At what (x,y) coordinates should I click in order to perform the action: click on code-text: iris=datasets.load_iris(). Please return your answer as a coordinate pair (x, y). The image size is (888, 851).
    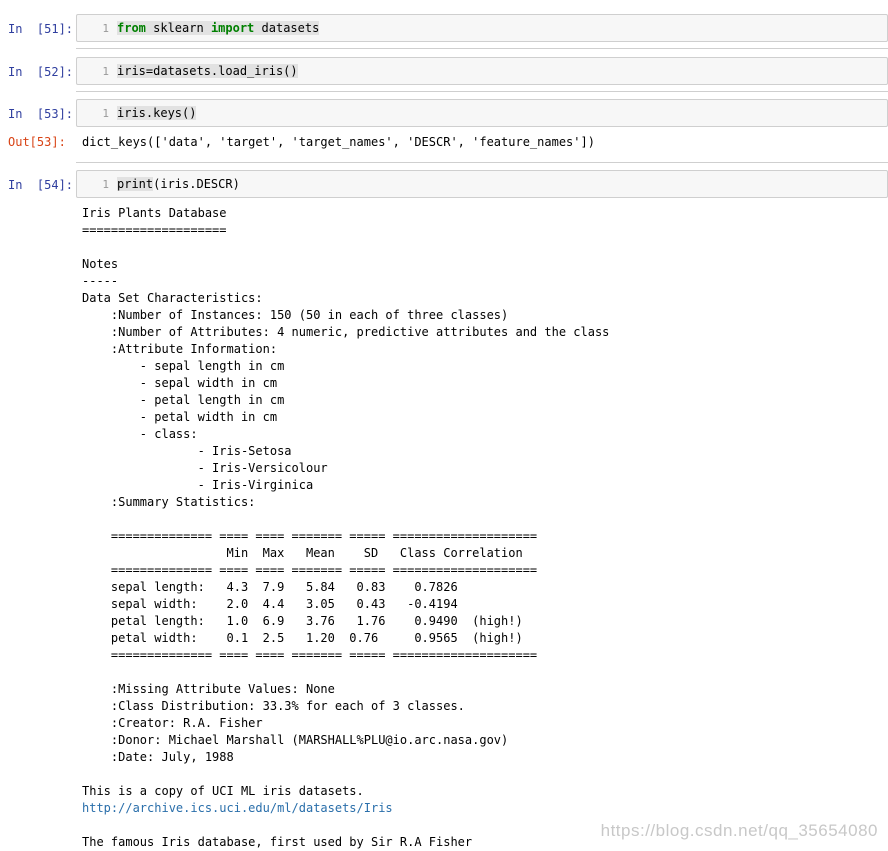
    Looking at the image, I should click on (207, 71).